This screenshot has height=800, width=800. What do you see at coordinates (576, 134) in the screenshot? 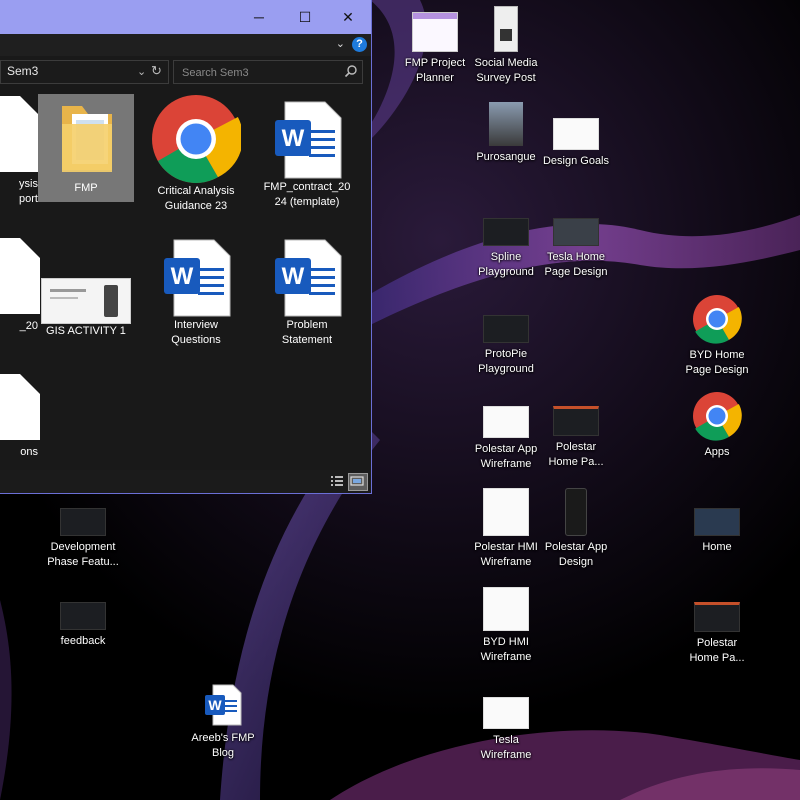
I see `sketch-thumb-icon` at bounding box center [576, 134].